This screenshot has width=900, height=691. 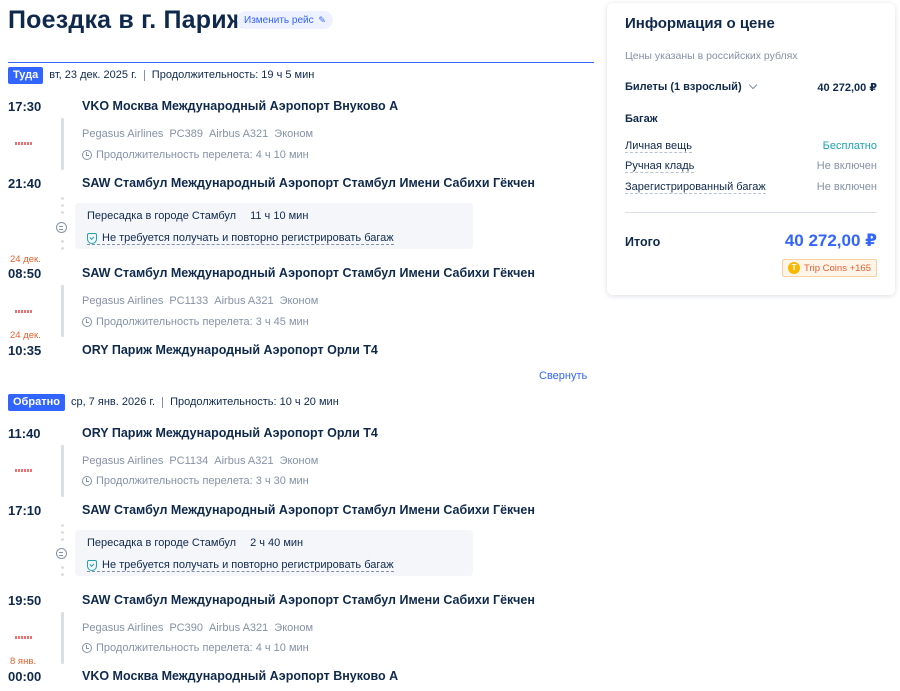 I want to click on checked-baggage-row: Зарегистрированный багаж Не включен, so click(x=751, y=187).